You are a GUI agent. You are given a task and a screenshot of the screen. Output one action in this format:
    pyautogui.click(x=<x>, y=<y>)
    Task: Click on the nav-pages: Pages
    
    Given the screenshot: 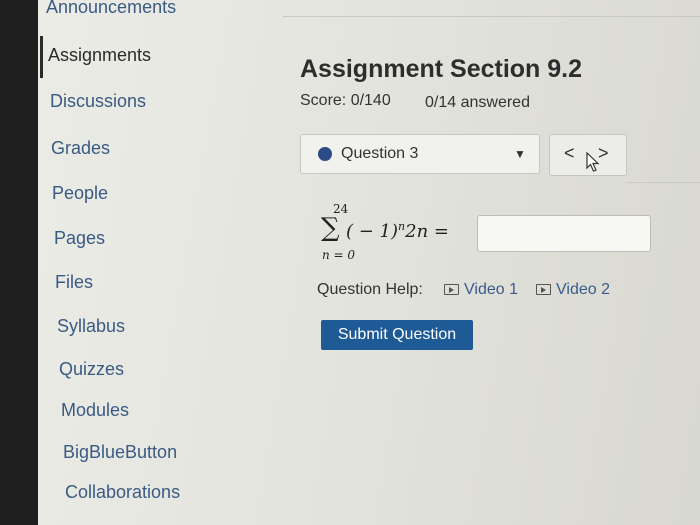 What is the action you would take?
    pyautogui.click(x=79, y=238)
    